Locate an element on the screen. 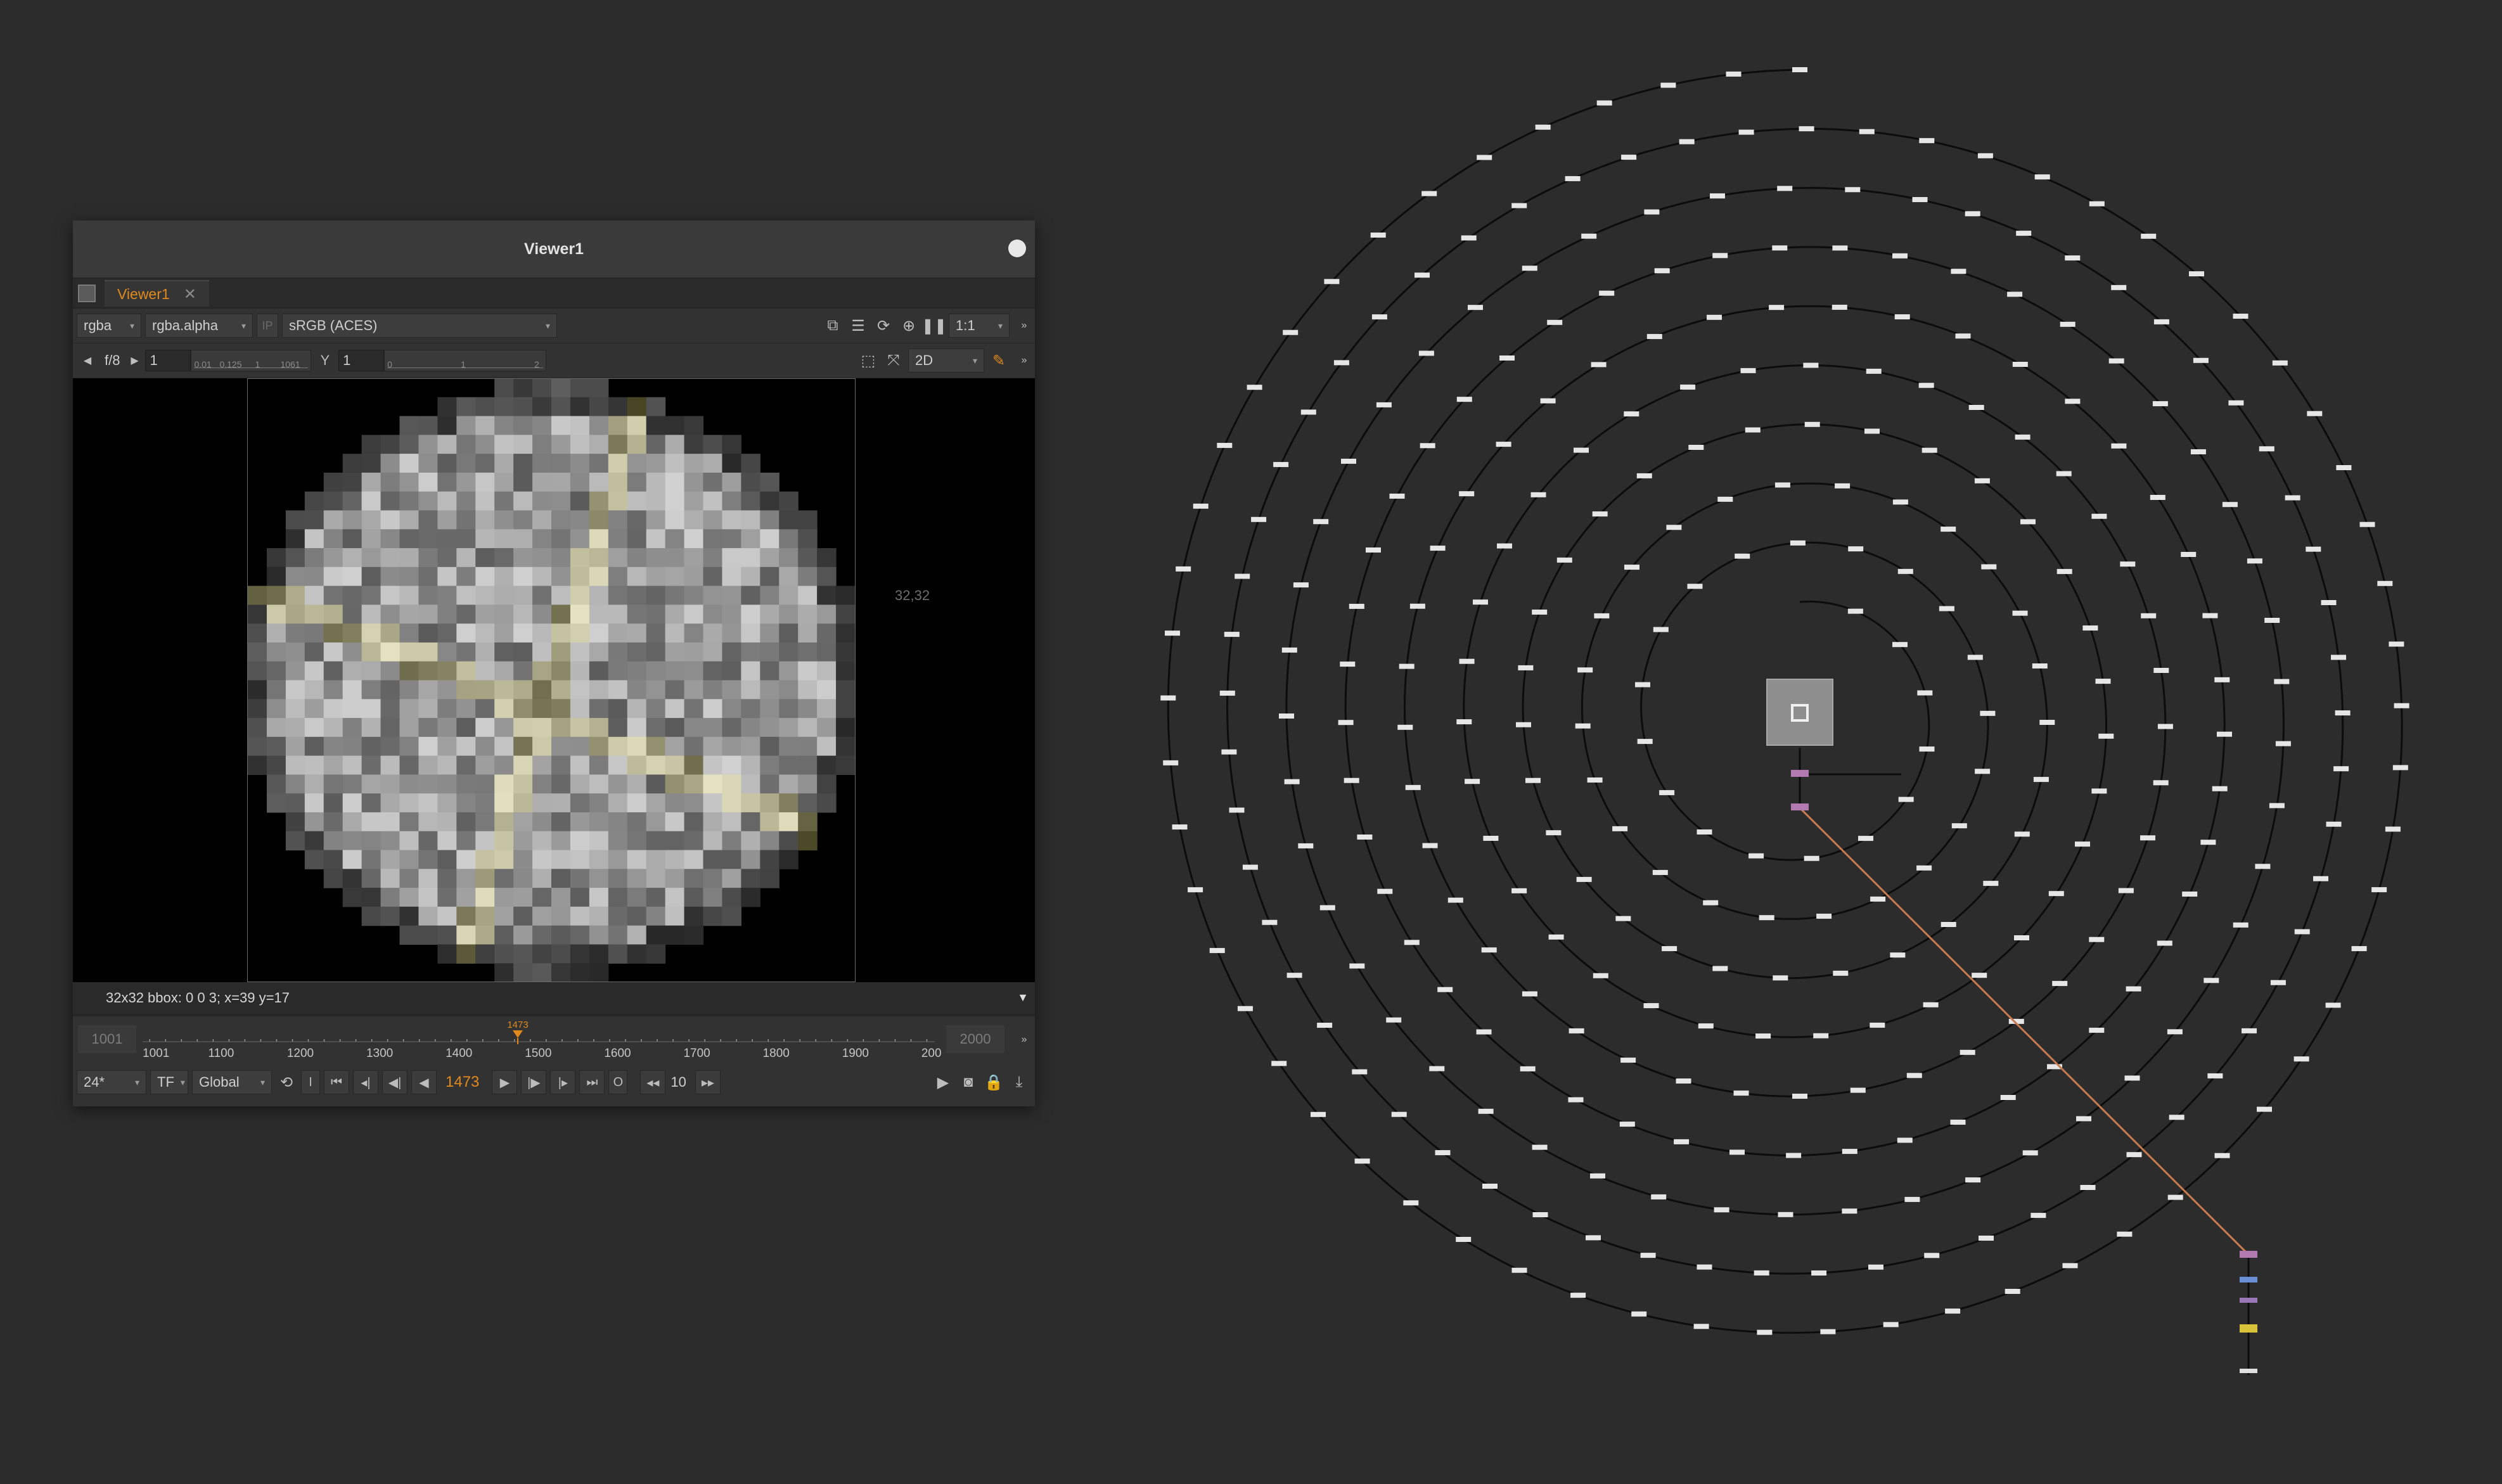 The image size is (2502, 1484). skip-forward-button: ▸▸ is located at coordinates (708, 1082).